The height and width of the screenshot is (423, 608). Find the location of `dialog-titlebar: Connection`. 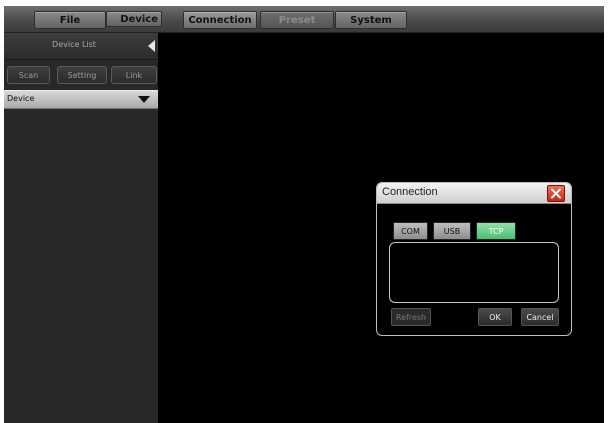

dialog-titlebar: Connection is located at coordinates (474, 193).